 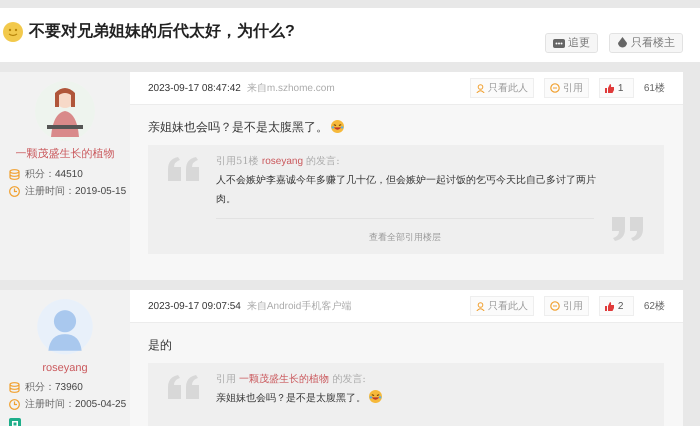 I want to click on drop-icon, so click(x=622, y=43).